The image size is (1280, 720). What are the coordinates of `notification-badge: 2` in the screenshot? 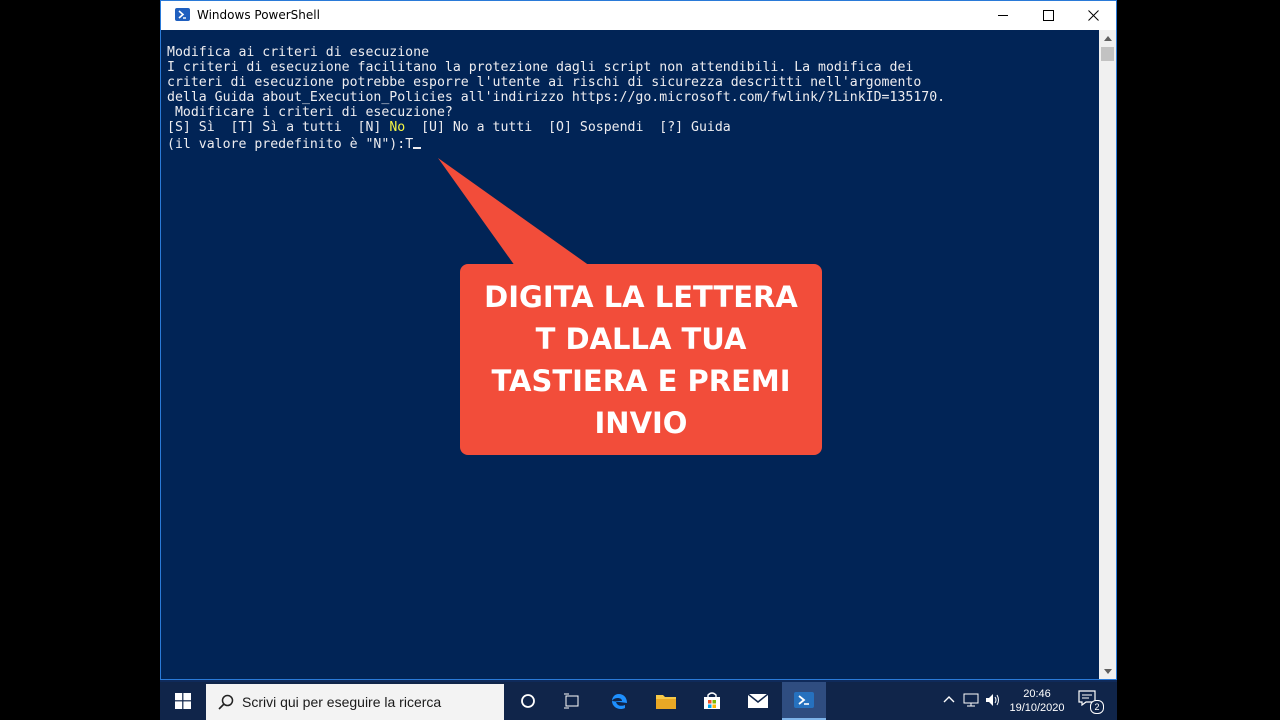 It's located at (1097, 707).